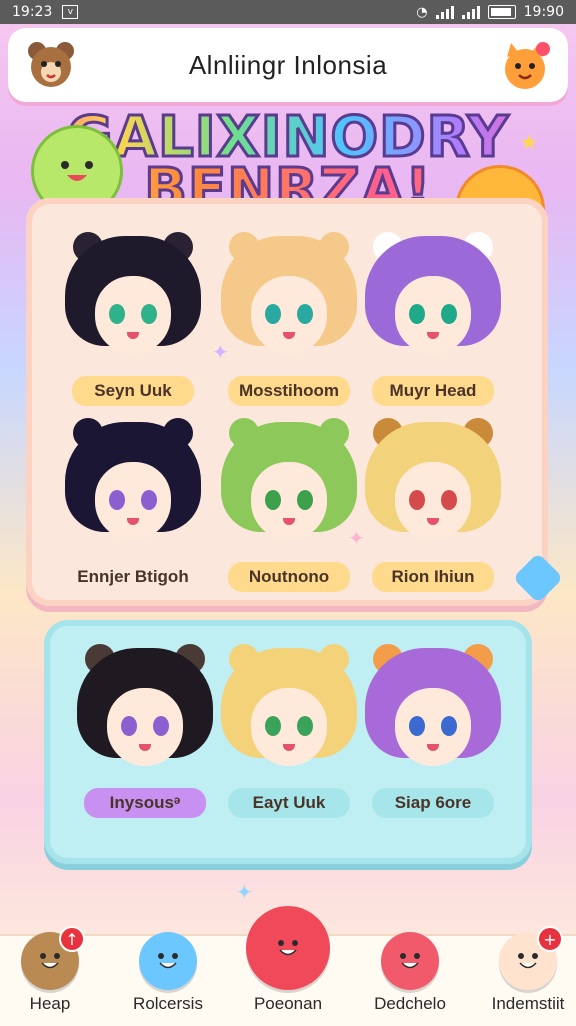 This screenshot has height=1026, width=576. I want to click on character-card: Inysousᵊ, so click(145, 743).